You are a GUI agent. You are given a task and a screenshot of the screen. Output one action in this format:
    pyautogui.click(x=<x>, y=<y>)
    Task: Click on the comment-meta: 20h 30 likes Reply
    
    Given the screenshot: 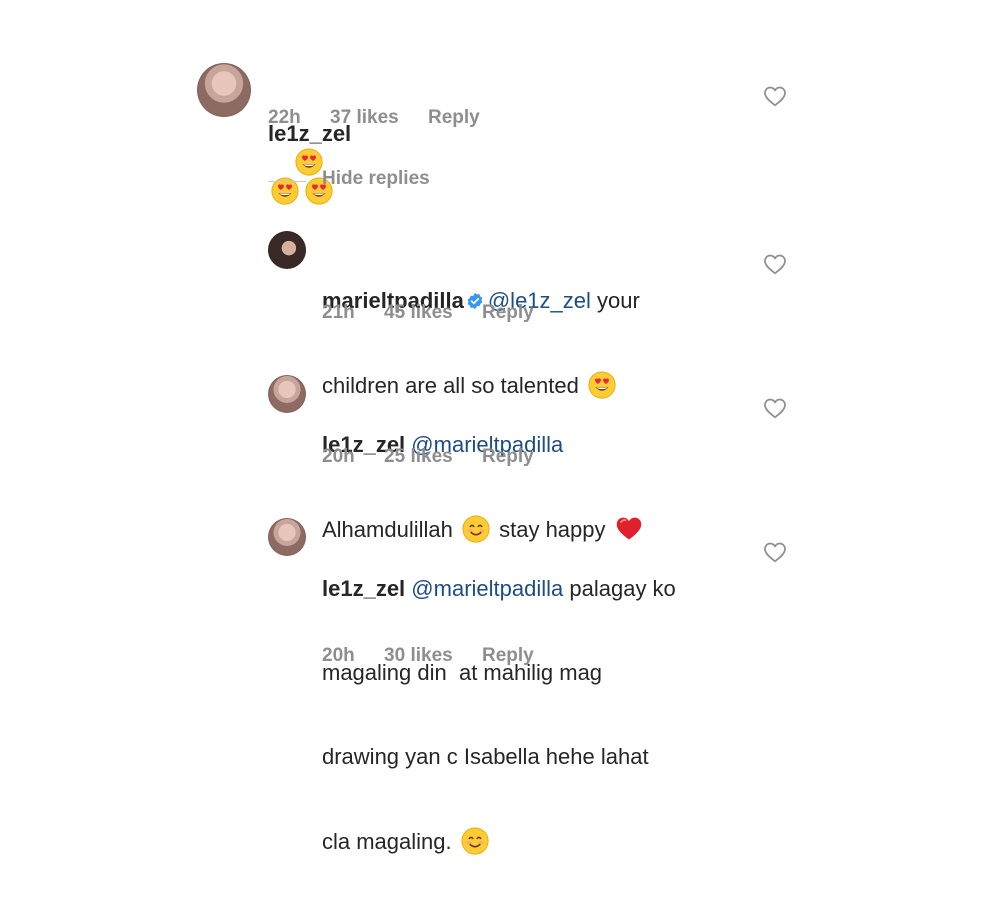 What is the action you would take?
    pyautogui.click(x=440, y=656)
    